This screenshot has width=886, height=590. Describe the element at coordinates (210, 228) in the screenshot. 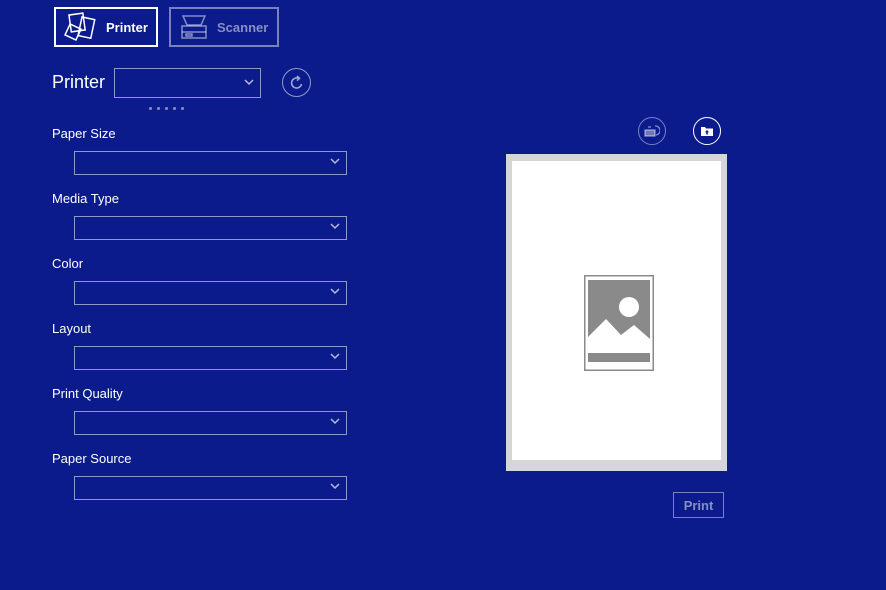

I see `media-type-select` at that location.